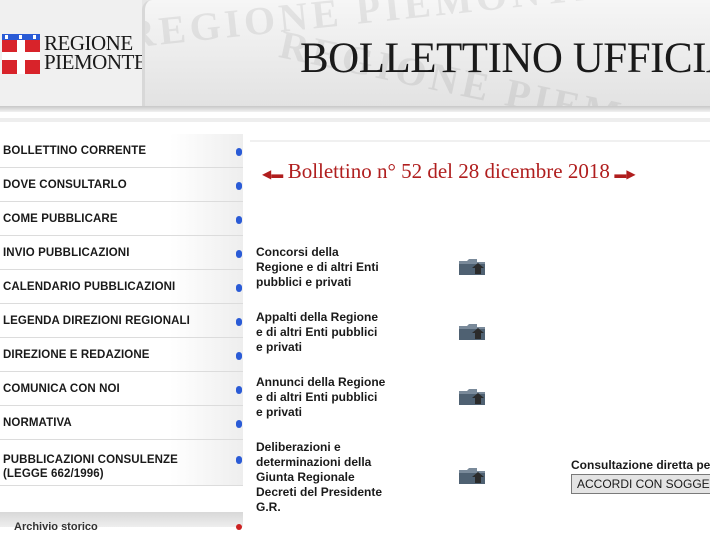 The height and width of the screenshot is (533, 710). What do you see at coordinates (480, 141) in the screenshot?
I see `content-top-divider` at bounding box center [480, 141].